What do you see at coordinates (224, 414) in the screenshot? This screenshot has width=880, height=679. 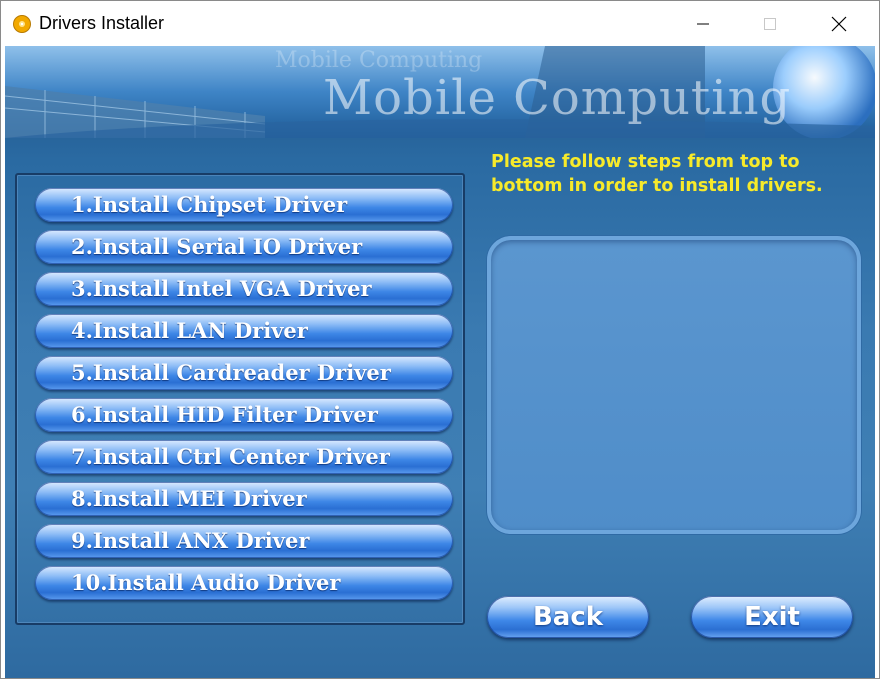 I see `install-button-label: 6.Install HID Filter Driver` at bounding box center [224, 414].